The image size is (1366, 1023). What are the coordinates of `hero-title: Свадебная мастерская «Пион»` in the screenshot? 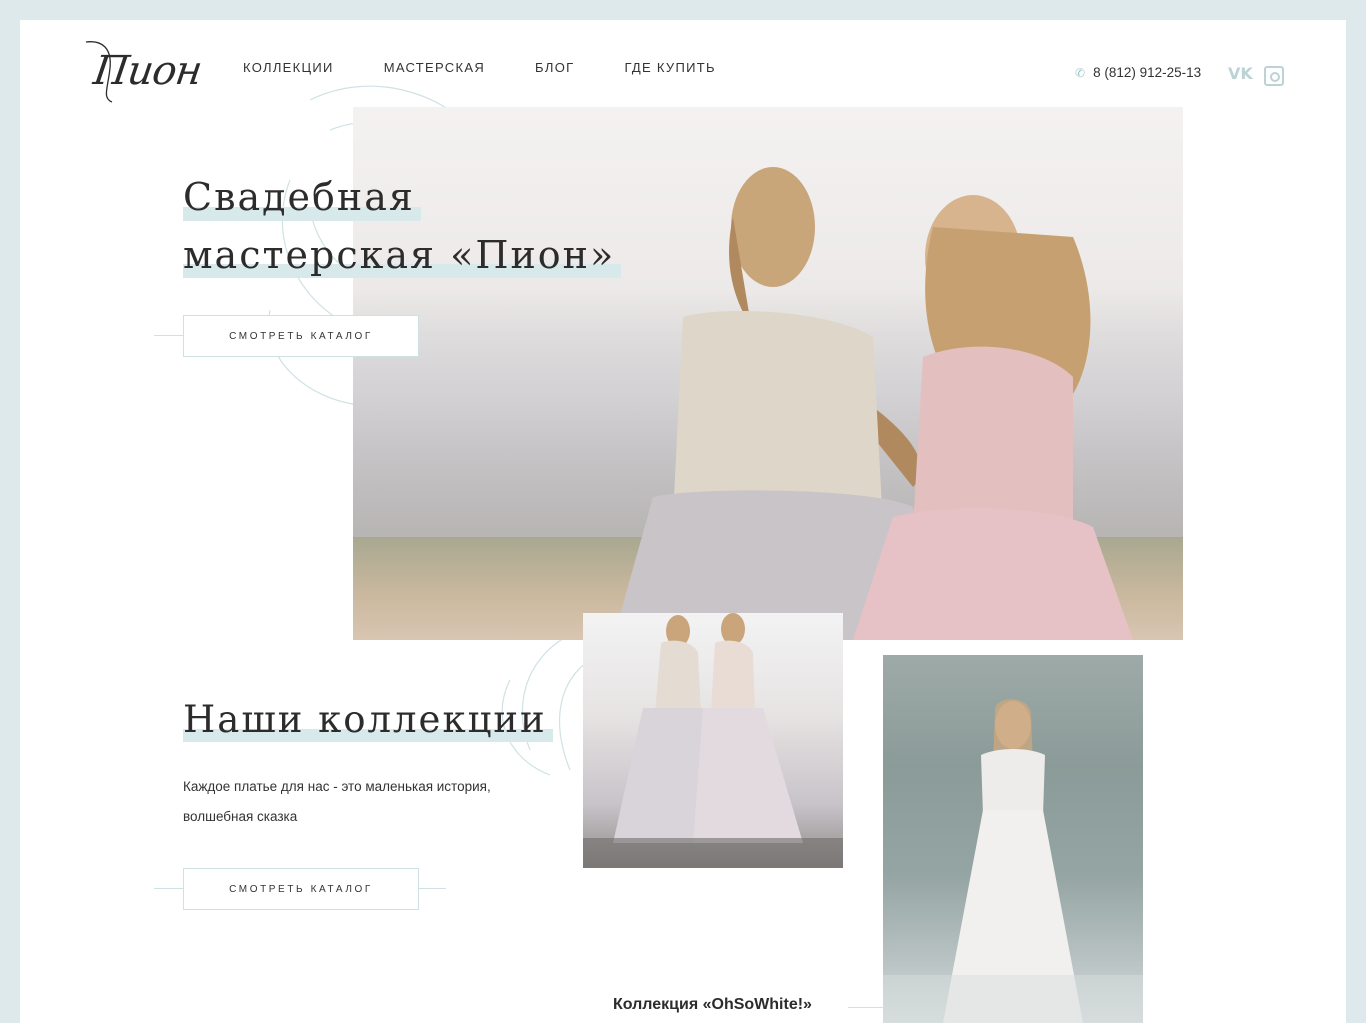 It's located at (402, 232).